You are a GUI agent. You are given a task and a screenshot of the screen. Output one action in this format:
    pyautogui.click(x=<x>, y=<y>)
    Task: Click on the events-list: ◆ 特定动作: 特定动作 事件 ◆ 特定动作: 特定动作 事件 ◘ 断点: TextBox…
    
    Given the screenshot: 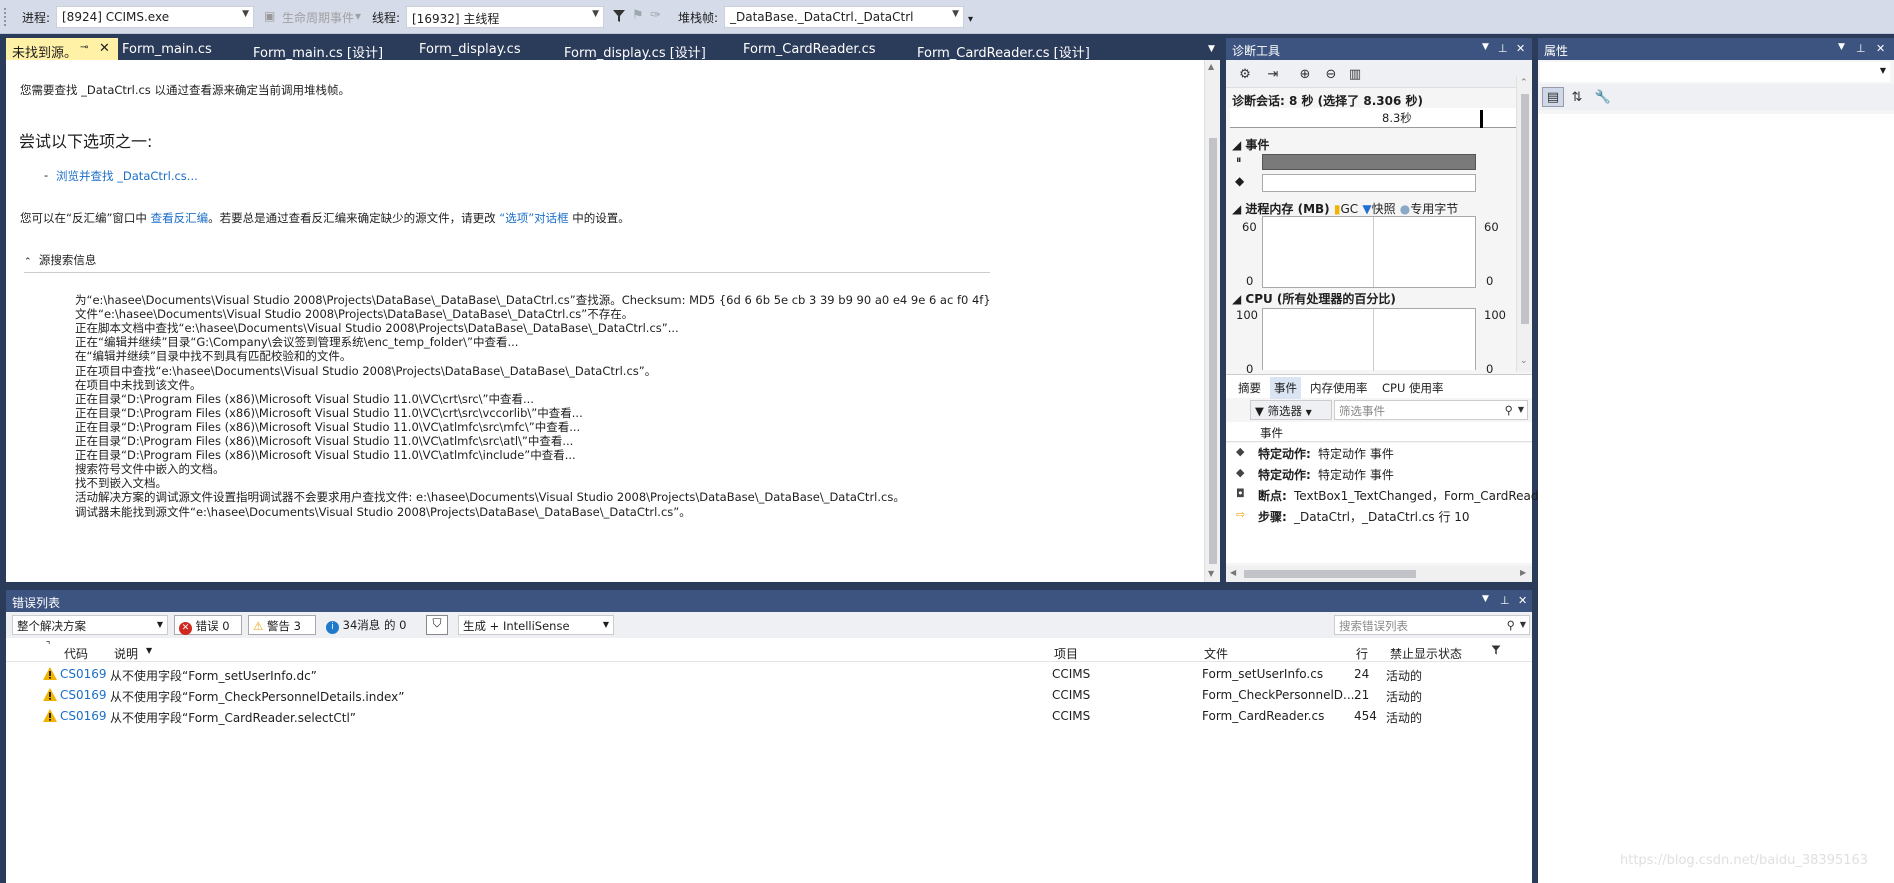 What is the action you would take?
    pyautogui.click(x=1386, y=503)
    